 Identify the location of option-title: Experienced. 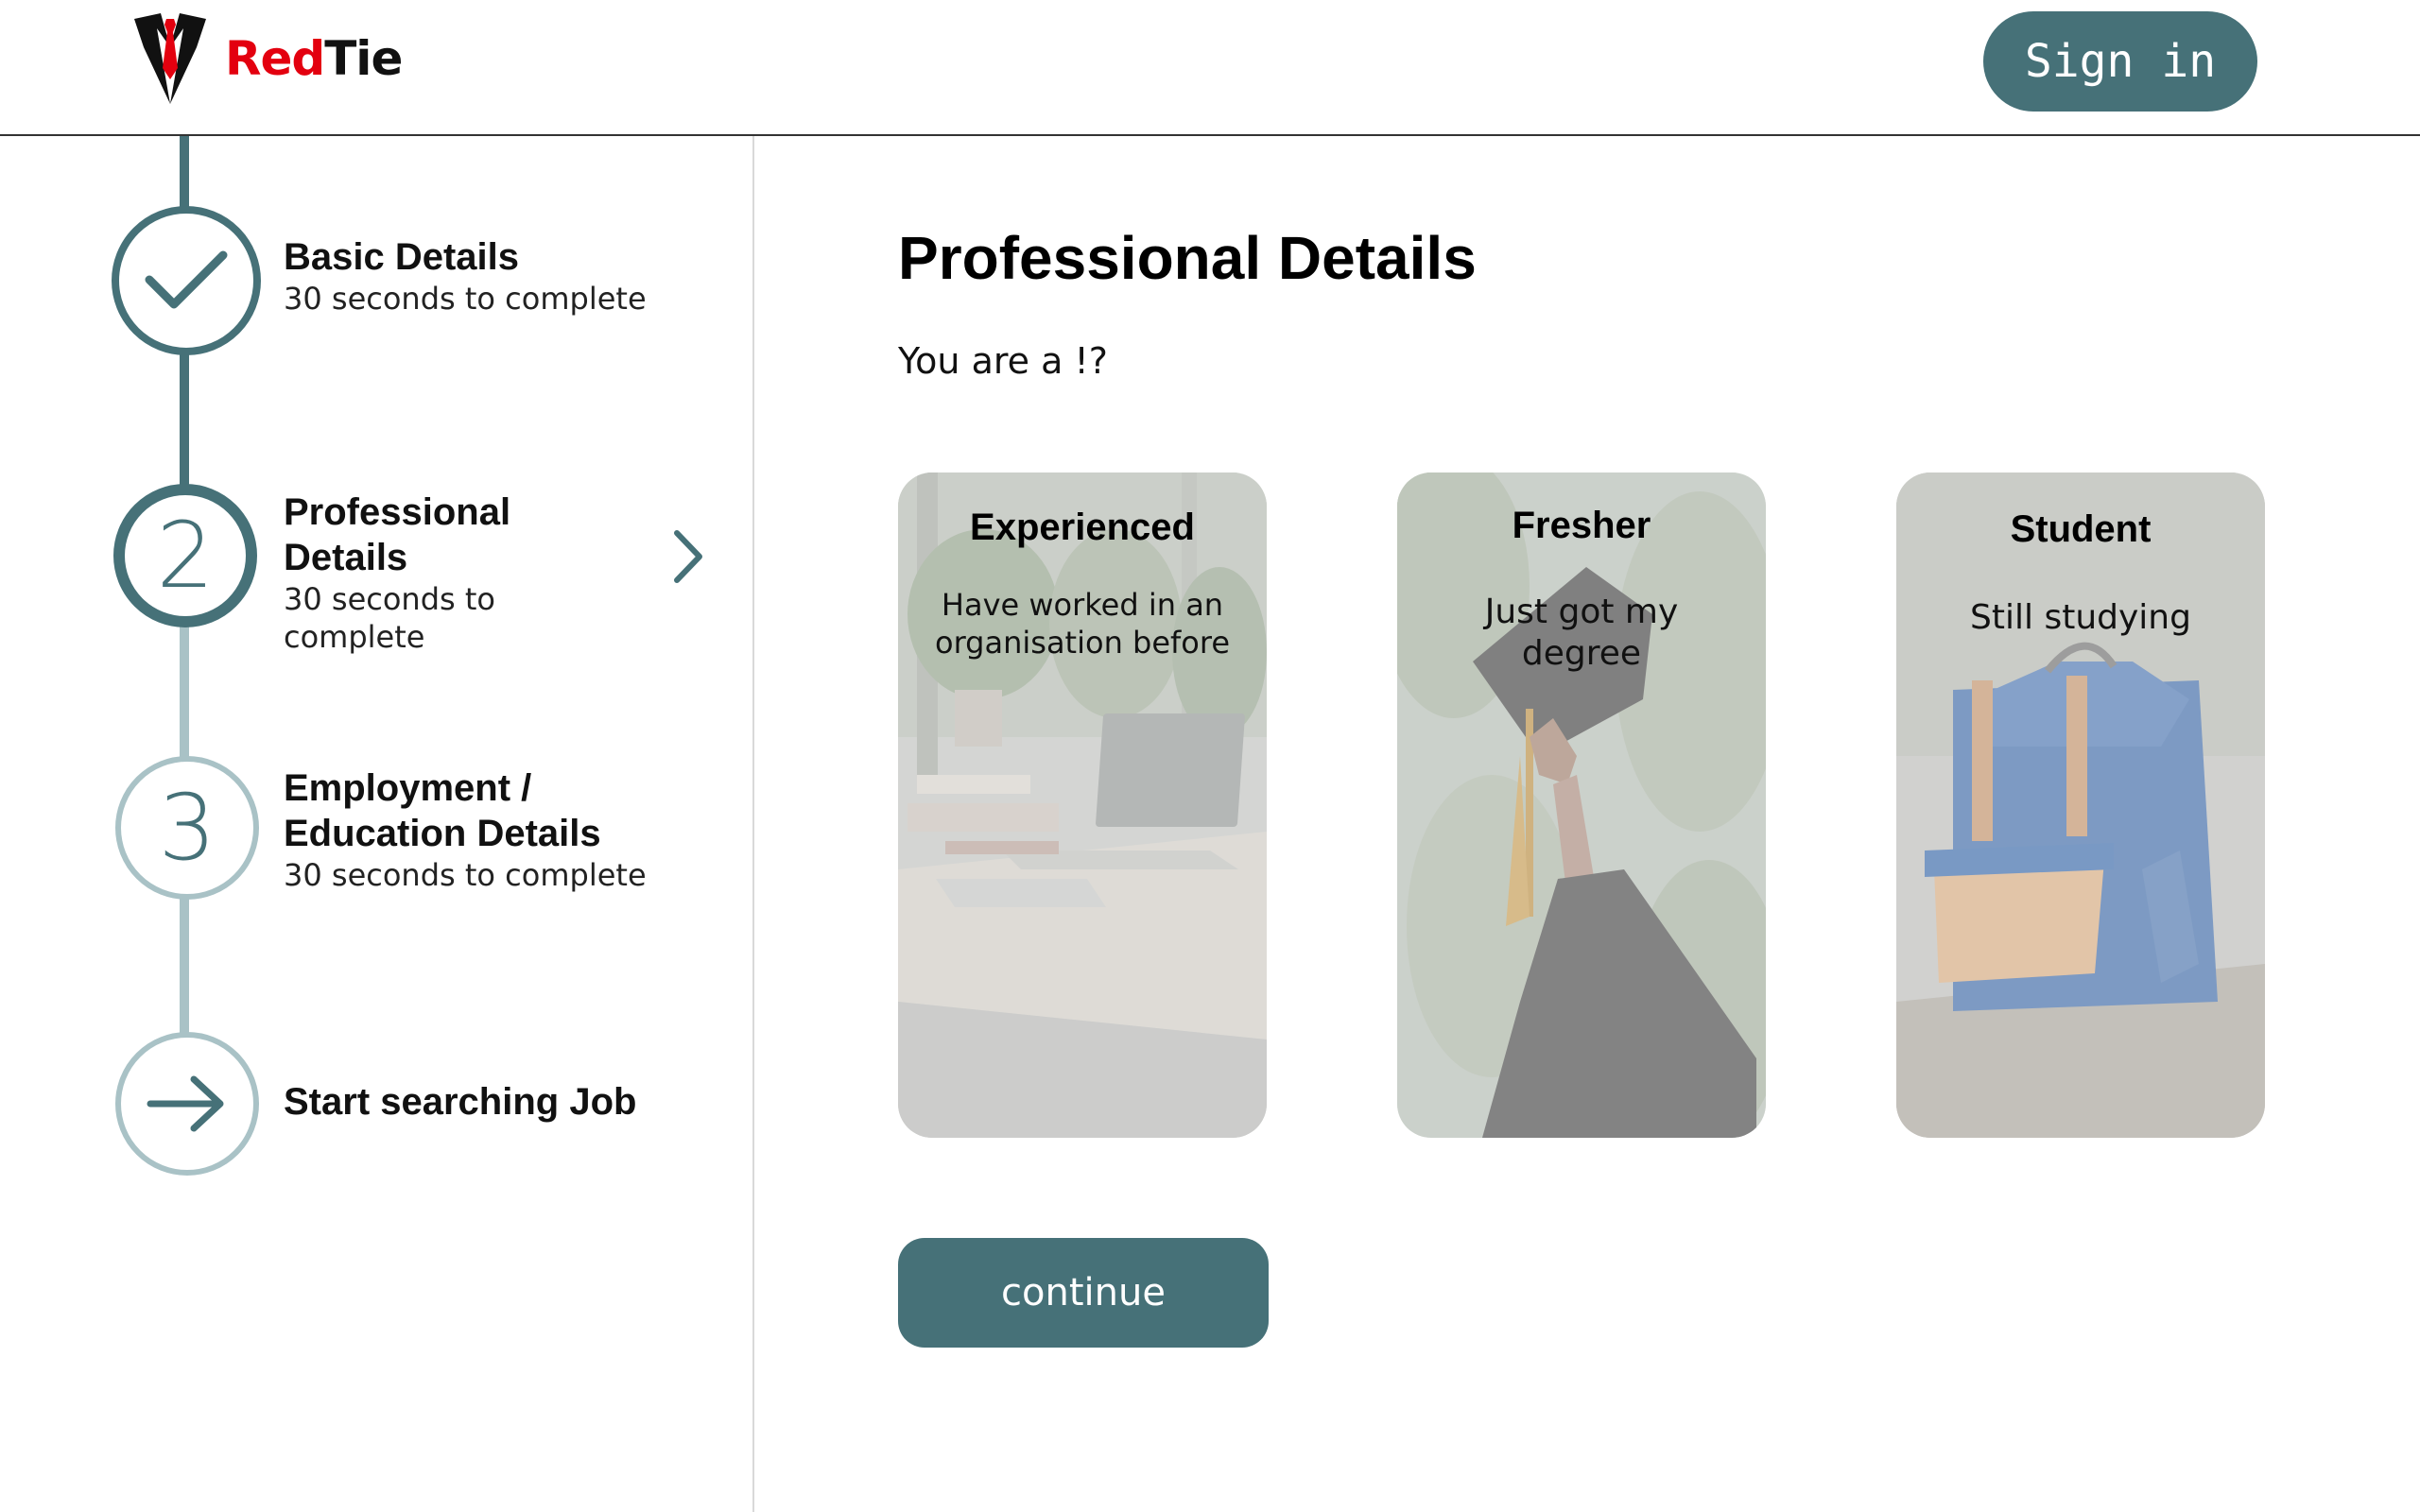
(1082, 527).